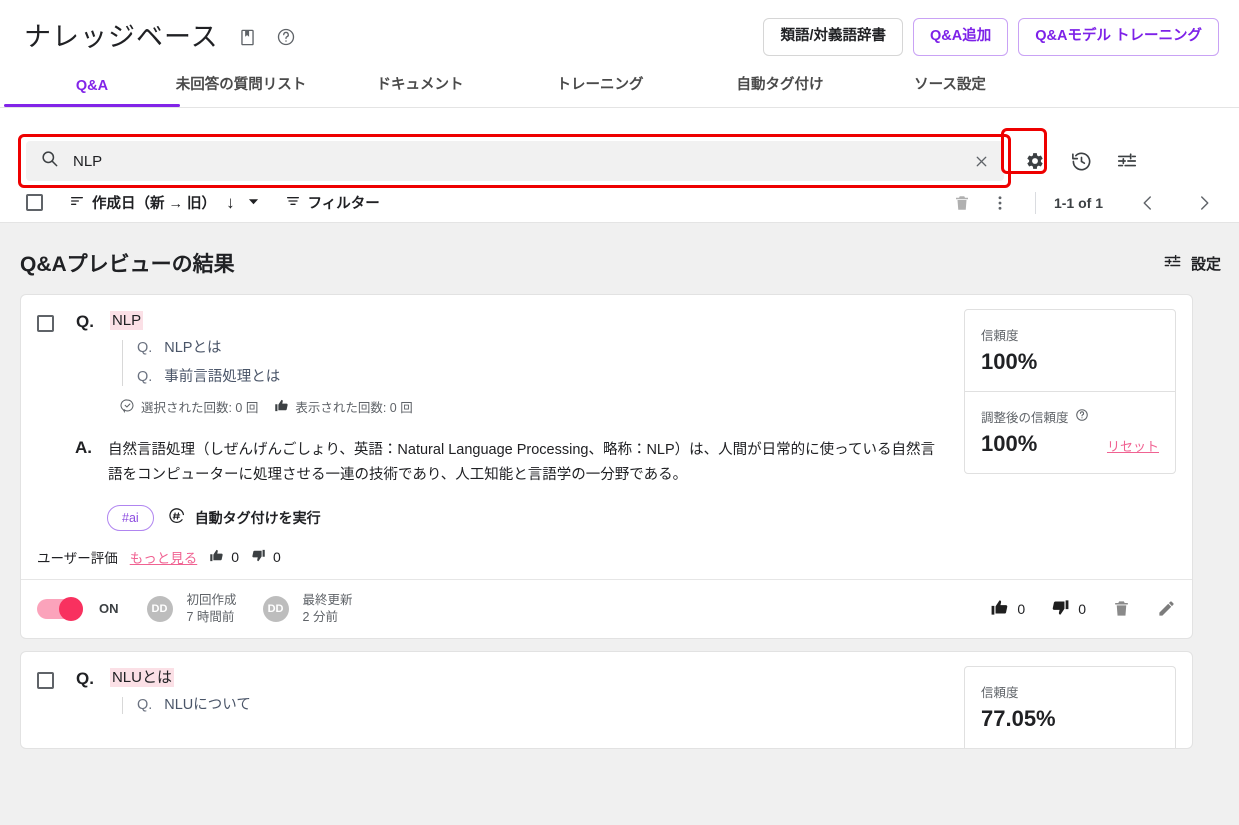 The height and width of the screenshot is (825, 1239). What do you see at coordinates (211, 599) in the screenshot?
I see `created-label: 初回作成` at bounding box center [211, 599].